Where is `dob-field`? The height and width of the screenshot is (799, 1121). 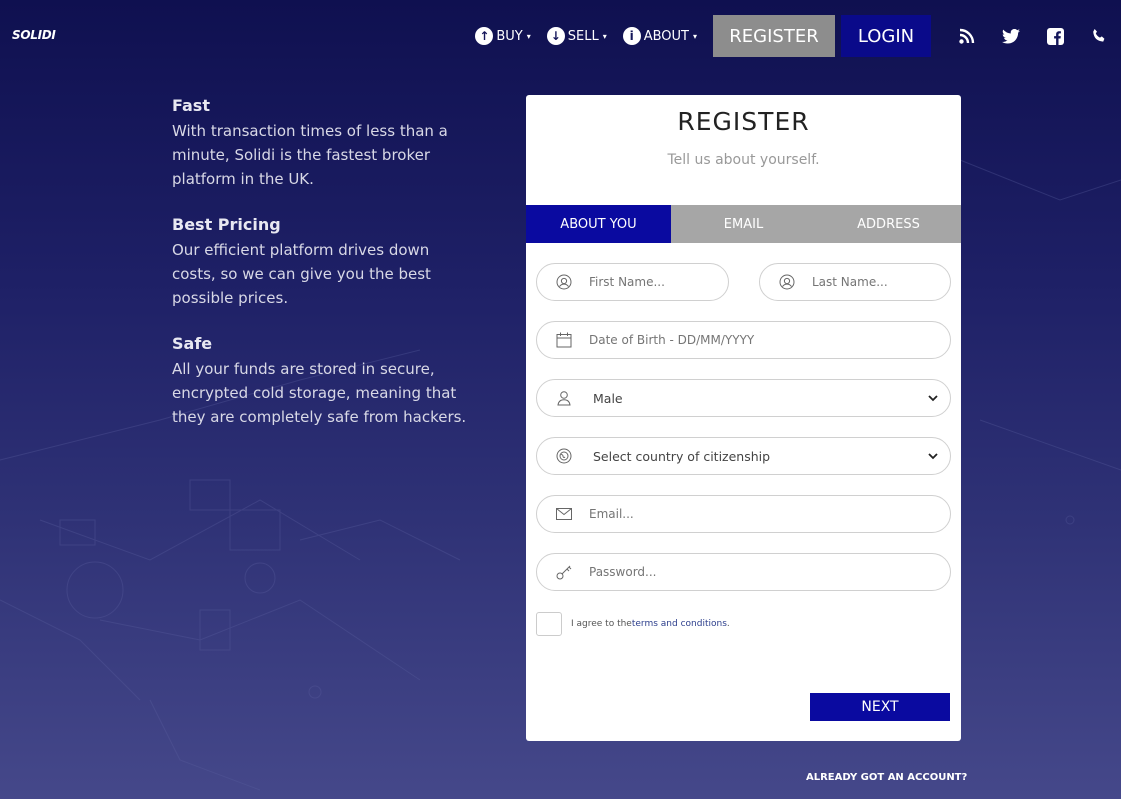 dob-field is located at coordinates (743, 340).